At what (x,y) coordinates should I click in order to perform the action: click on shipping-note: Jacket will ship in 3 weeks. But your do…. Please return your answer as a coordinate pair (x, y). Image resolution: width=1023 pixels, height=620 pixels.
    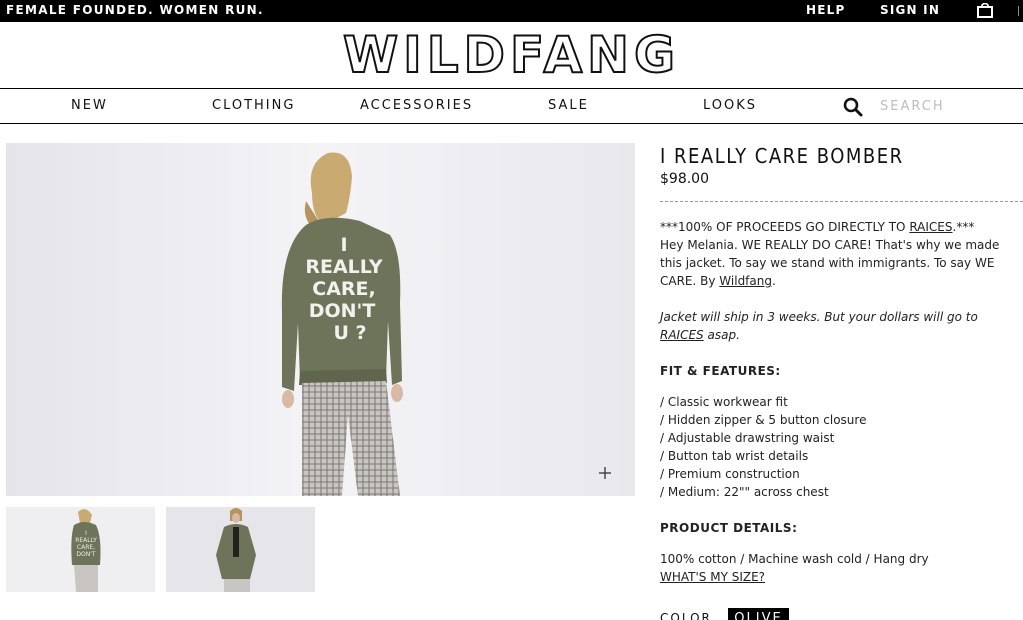
    Looking at the image, I should click on (820, 326).